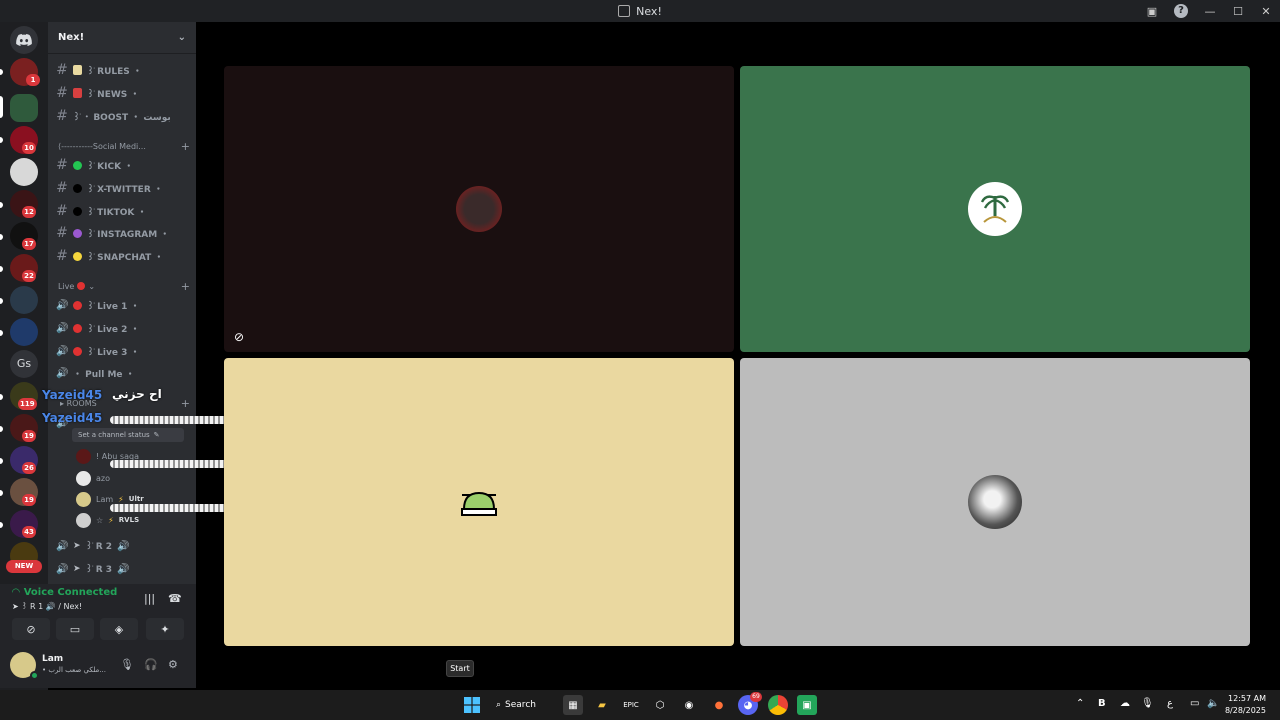 Image resolution: width=1280 pixels, height=720 pixels. I want to click on file-explorer-icon: ▰, so click(602, 705).